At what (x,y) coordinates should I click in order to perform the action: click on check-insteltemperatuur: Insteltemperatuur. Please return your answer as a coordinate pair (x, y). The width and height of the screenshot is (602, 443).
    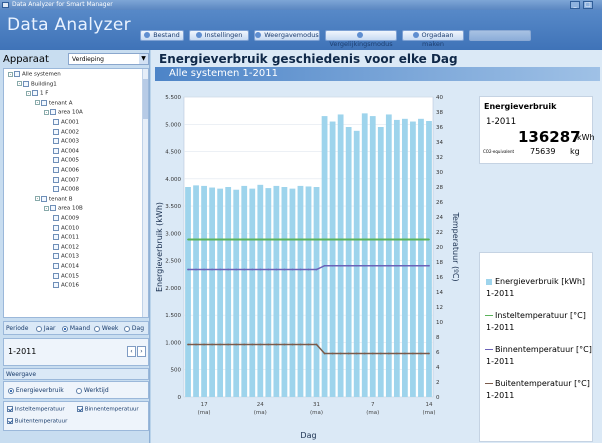
    Looking at the image, I should click on (36, 409).